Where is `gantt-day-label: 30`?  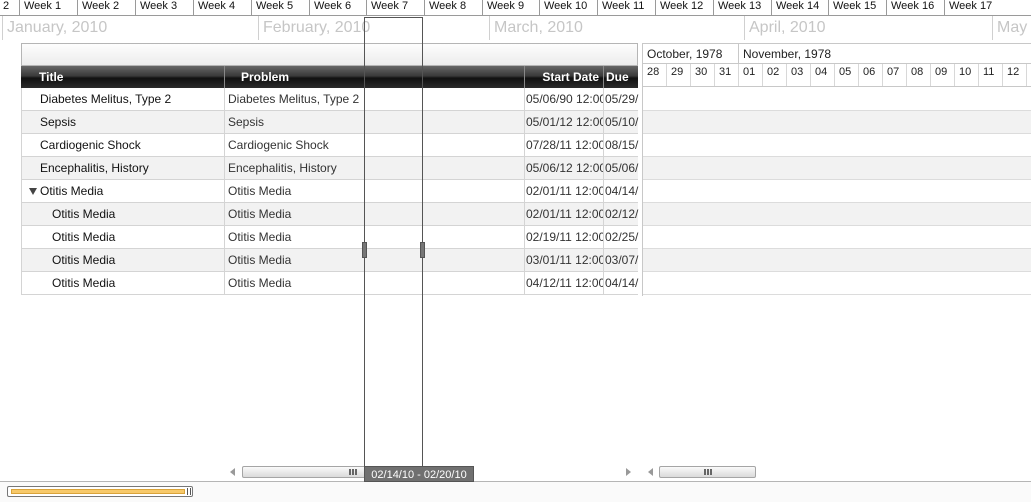 gantt-day-label: 30 is located at coordinates (703, 75).